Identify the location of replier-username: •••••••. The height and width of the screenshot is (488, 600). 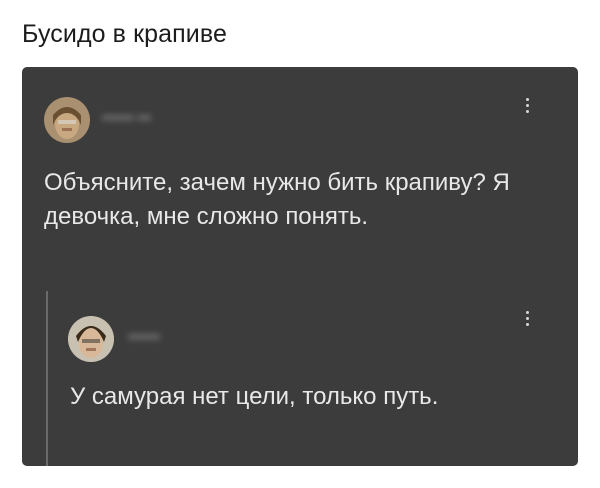
(144, 336).